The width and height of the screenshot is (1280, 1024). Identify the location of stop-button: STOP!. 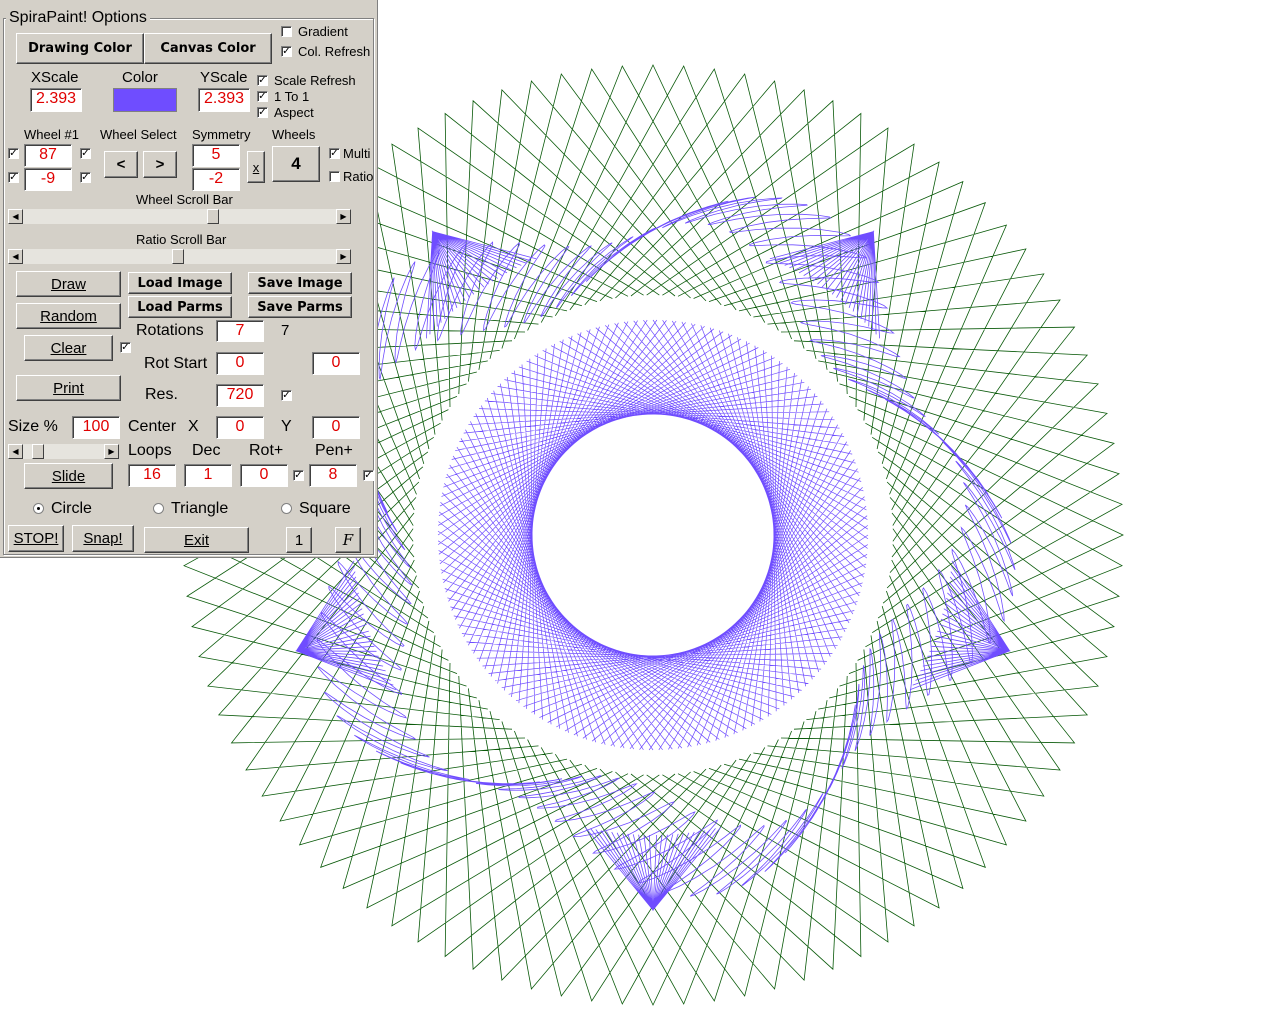
(36, 538).